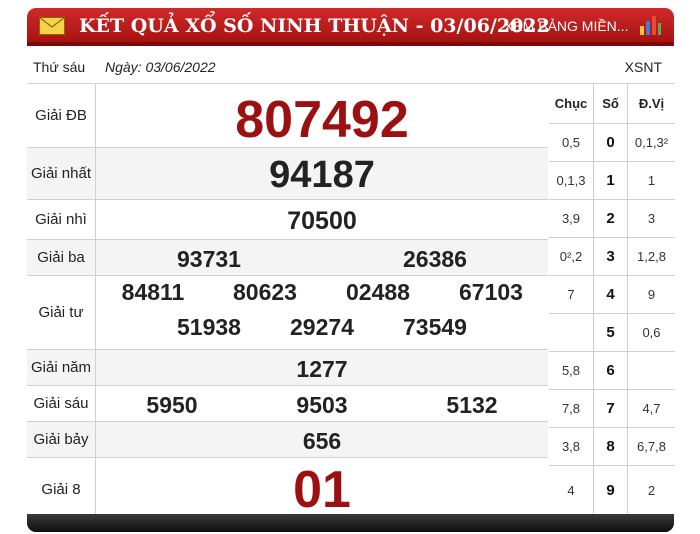  What do you see at coordinates (322, 175) in the screenshot?
I see `prize-number: 94187` at bounding box center [322, 175].